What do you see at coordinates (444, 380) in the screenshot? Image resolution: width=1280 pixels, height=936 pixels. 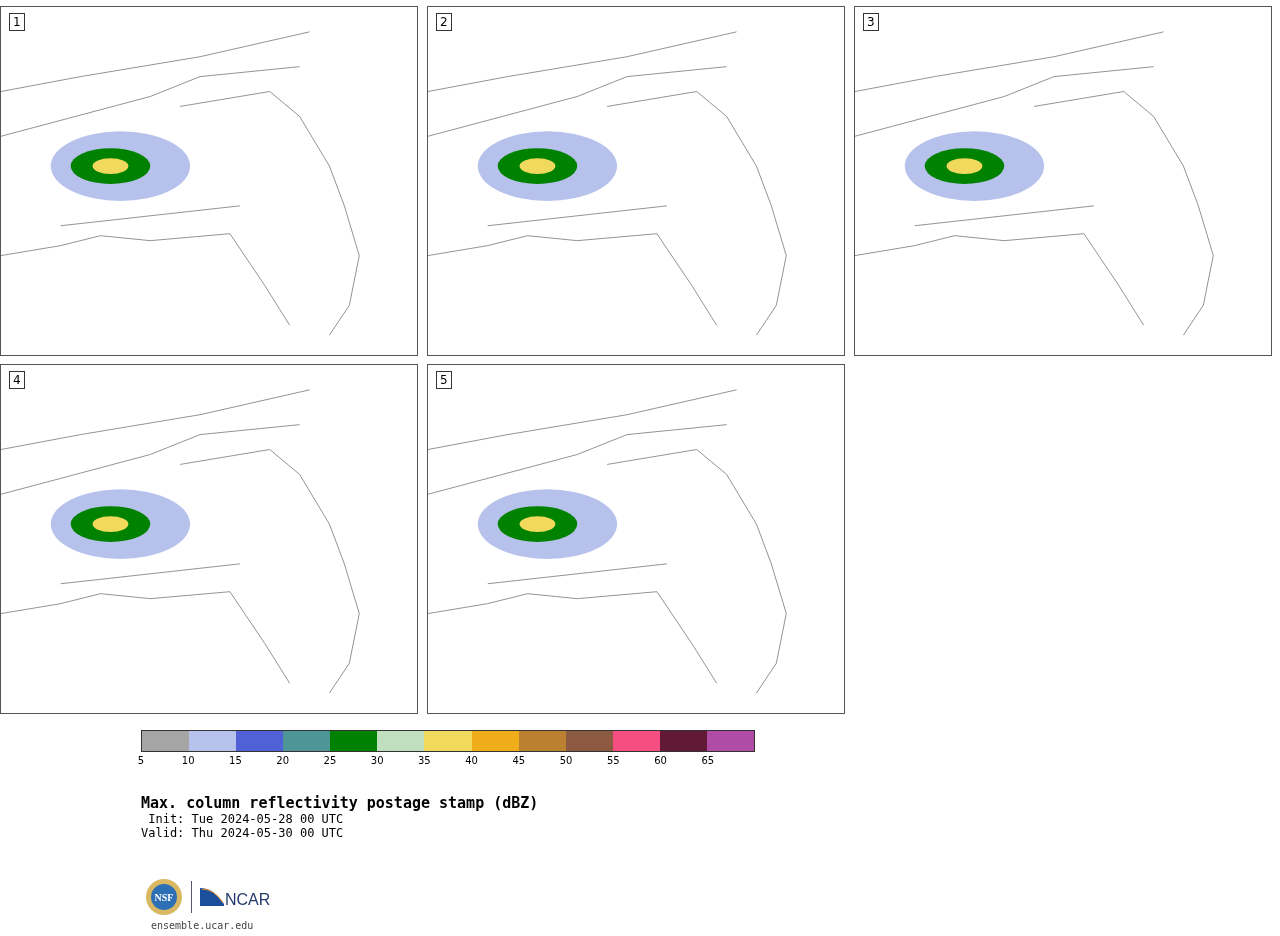 I see `panel-number: 5` at bounding box center [444, 380].